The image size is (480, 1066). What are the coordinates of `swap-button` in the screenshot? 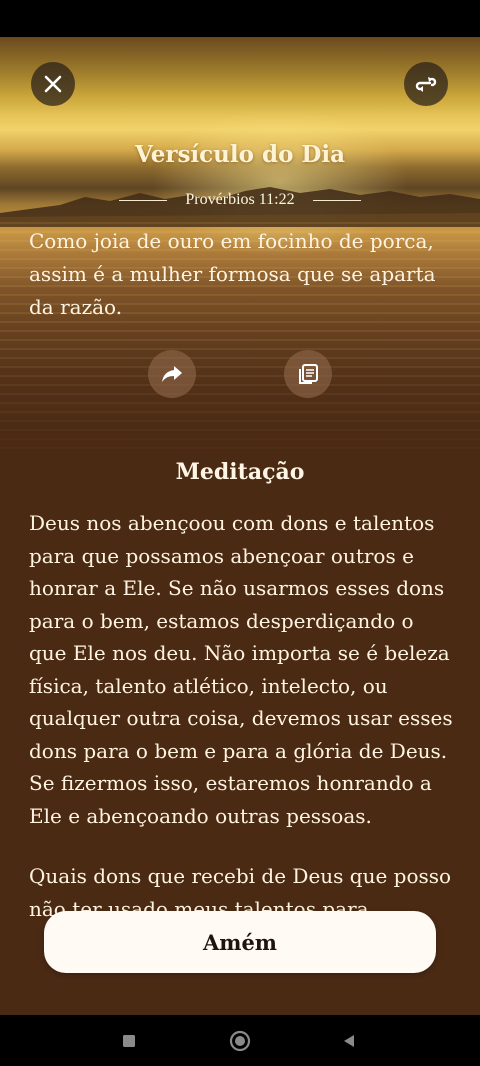 It's located at (426, 84).